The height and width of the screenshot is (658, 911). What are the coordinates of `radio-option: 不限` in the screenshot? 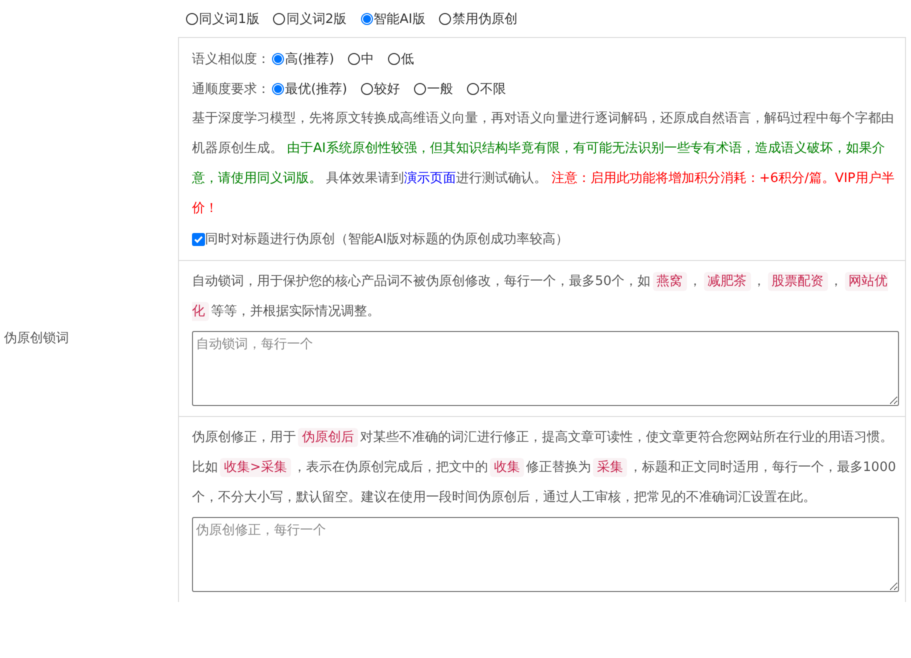 It's located at (486, 89).